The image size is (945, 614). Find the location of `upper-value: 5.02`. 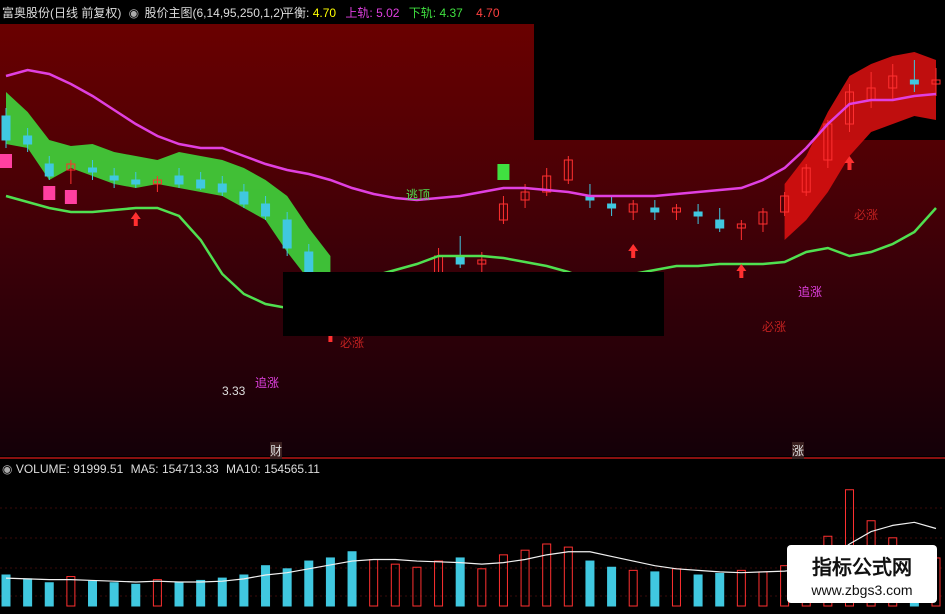

upper-value: 5.02 is located at coordinates (388, 13).